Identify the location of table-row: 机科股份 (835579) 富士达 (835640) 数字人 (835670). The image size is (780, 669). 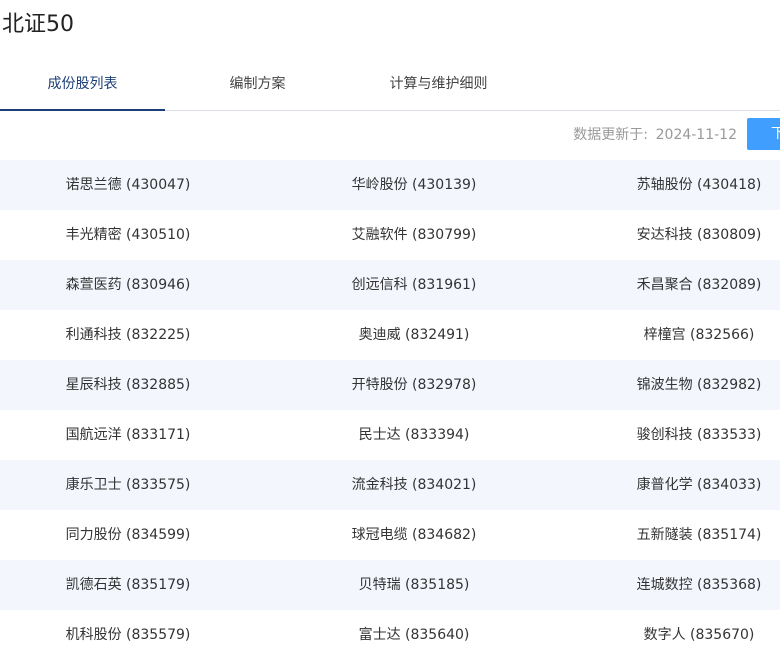
(390, 635).